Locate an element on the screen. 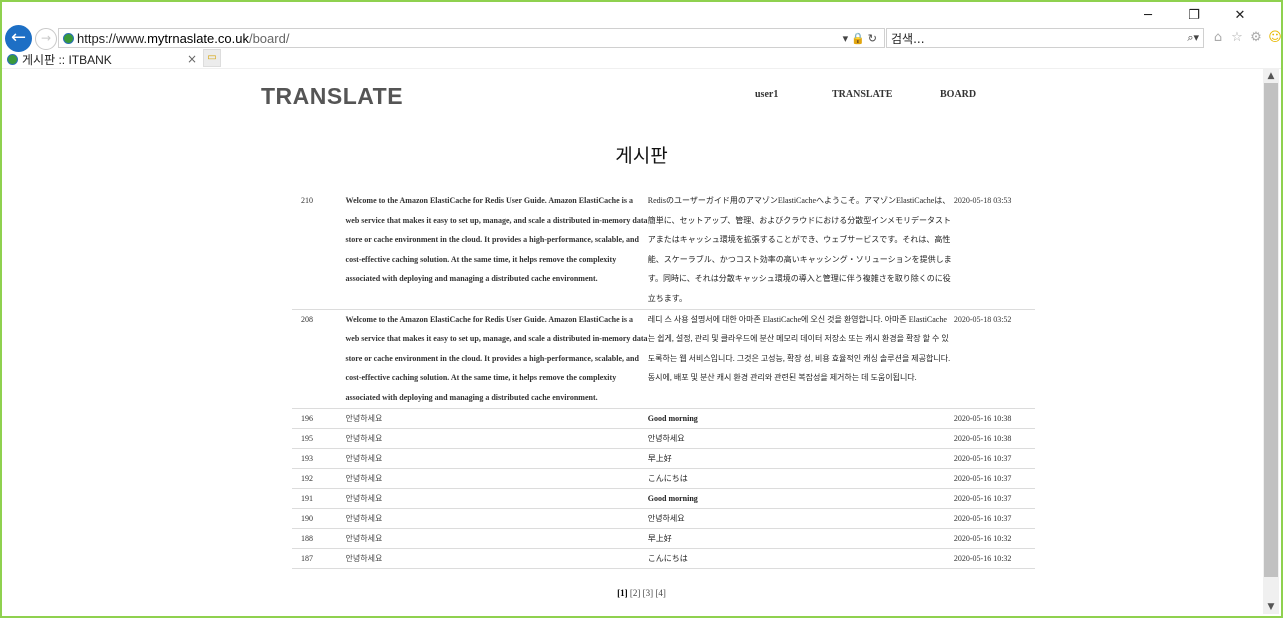 This screenshot has width=1283, height=618. restore-button: ❐ is located at coordinates (1194, 16).